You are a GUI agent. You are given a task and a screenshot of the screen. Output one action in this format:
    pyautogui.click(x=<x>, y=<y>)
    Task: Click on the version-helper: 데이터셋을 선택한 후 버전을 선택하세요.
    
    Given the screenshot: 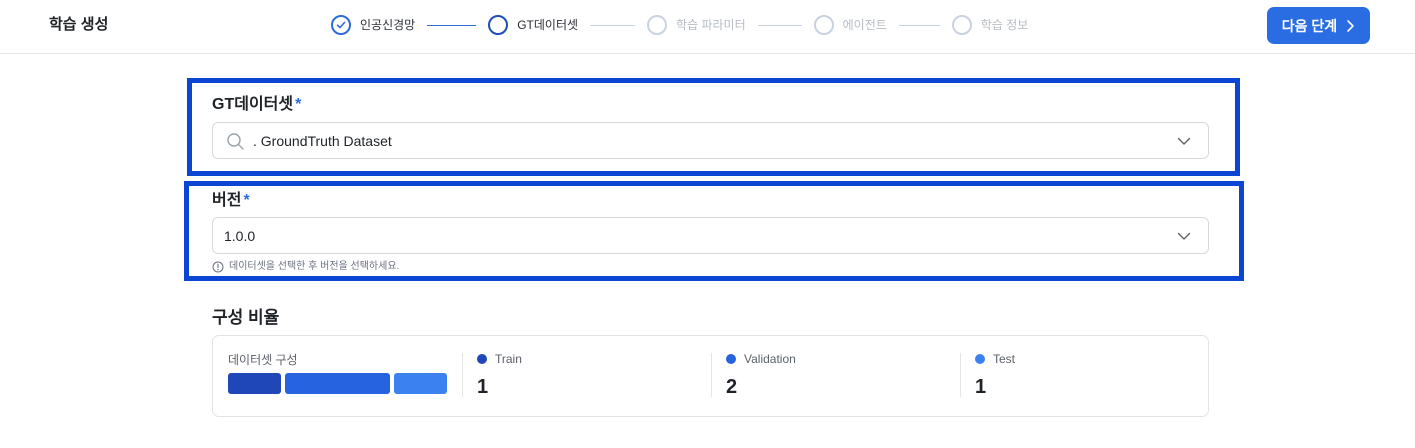 What is the action you would take?
    pyautogui.click(x=305, y=267)
    